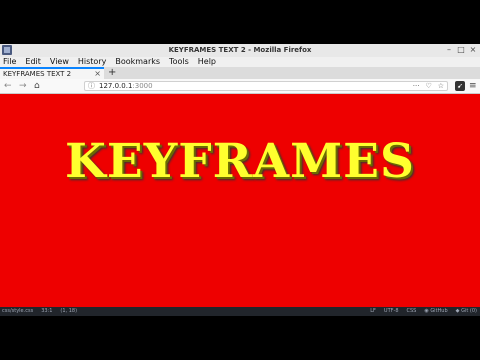 The width and height of the screenshot is (480, 360). Describe the element at coordinates (461, 50) in the screenshot. I see `maximize-icon: □` at that location.